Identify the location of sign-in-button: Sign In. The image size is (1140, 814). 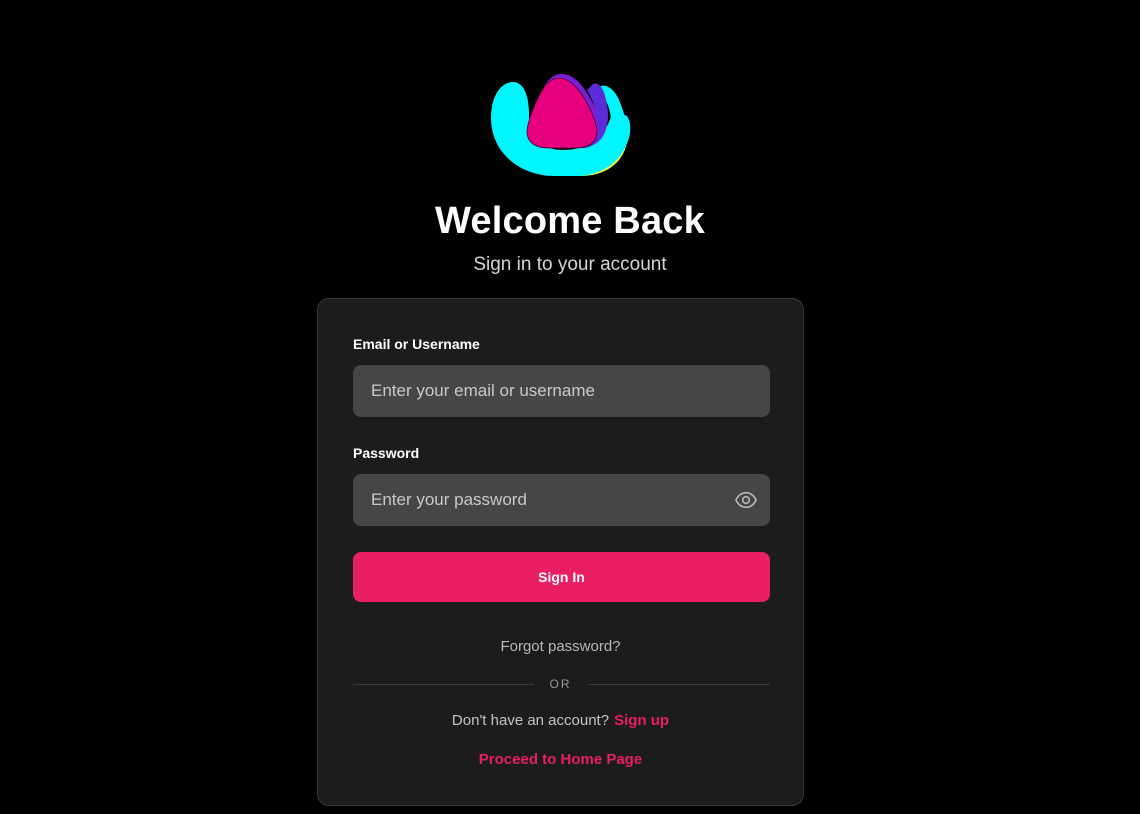
(561, 577).